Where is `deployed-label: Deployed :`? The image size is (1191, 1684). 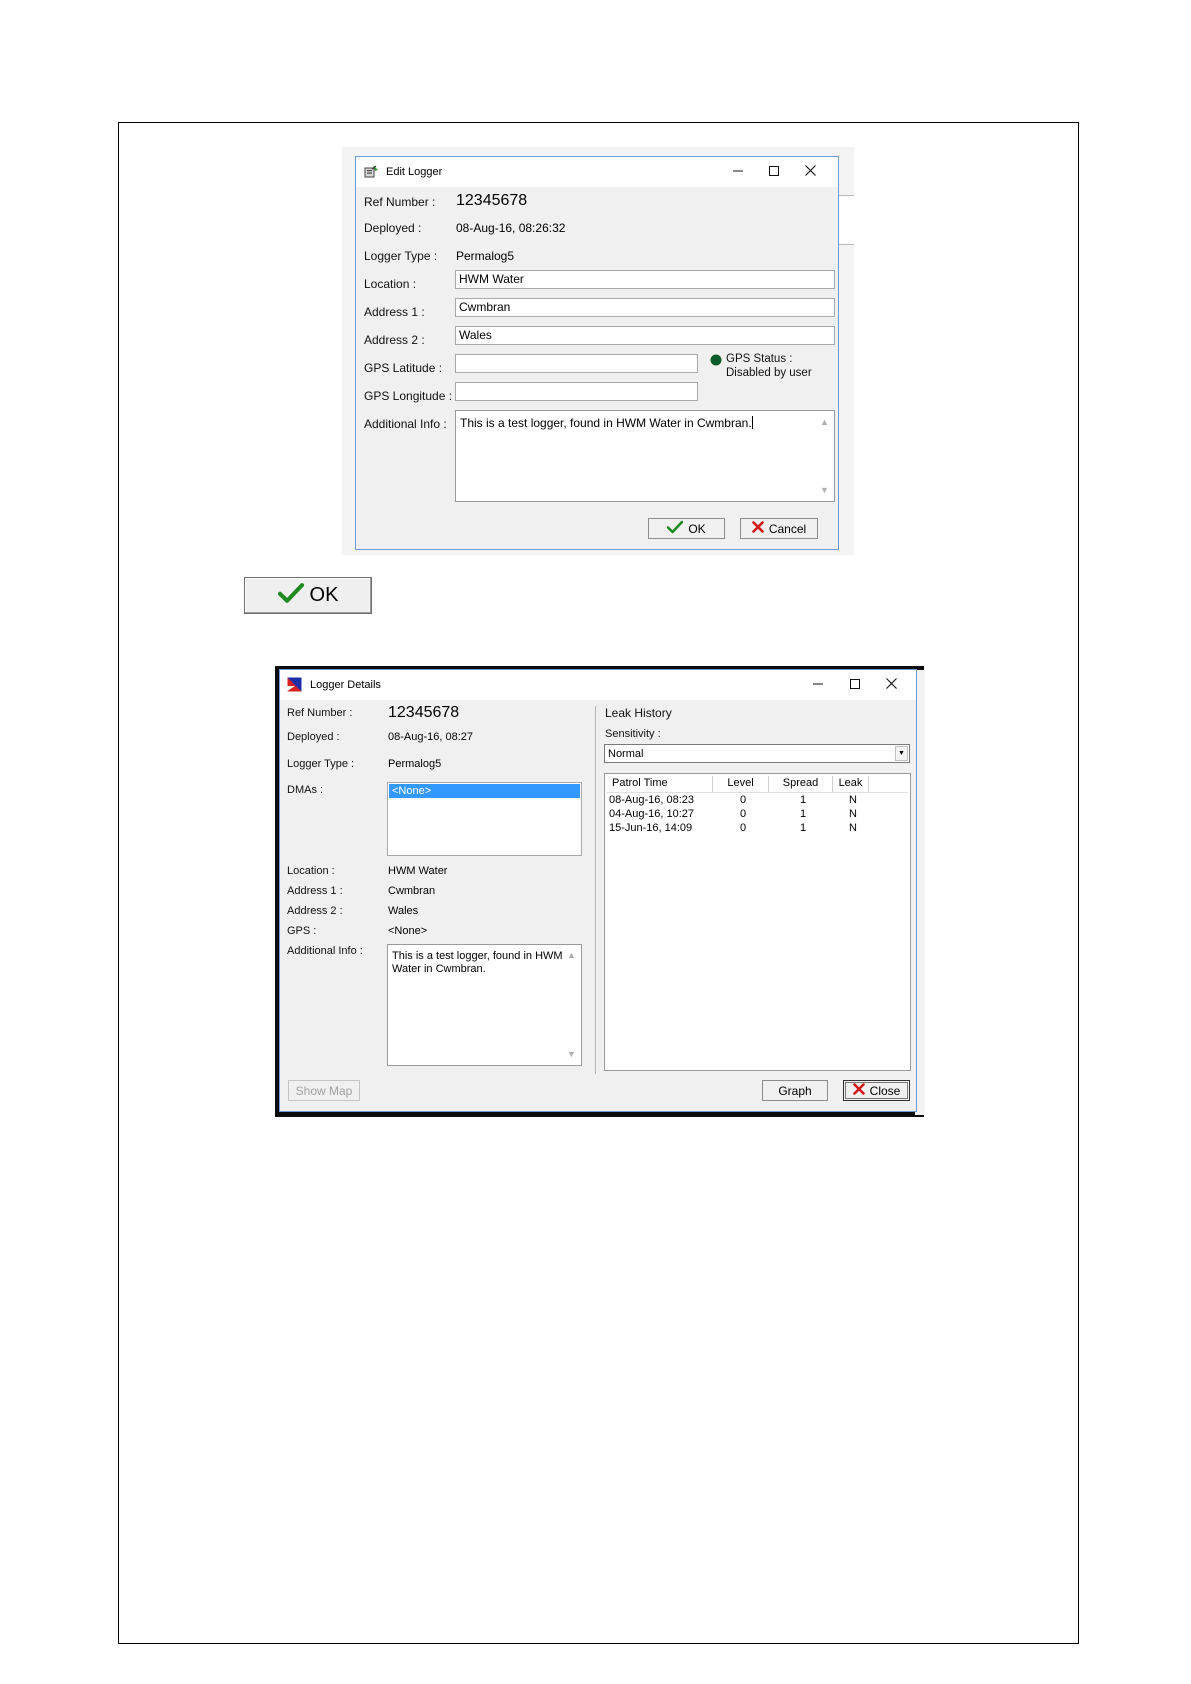
deployed-label: Deployed : is located at coordinates (313, 737).